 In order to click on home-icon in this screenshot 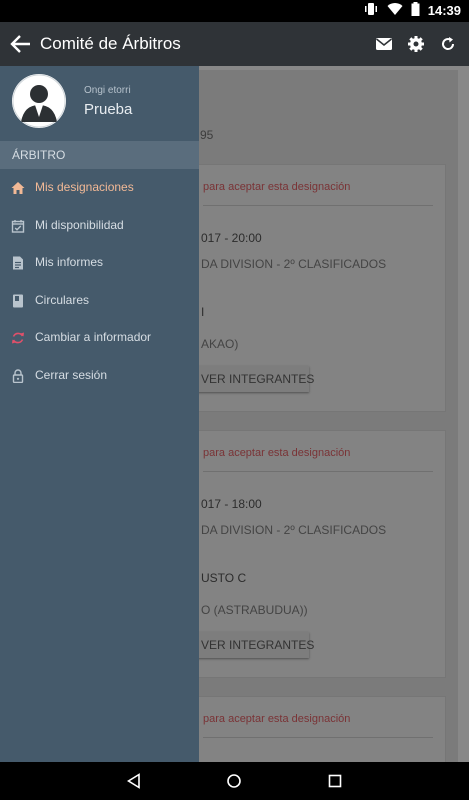, I will do `click(18, 188)`.